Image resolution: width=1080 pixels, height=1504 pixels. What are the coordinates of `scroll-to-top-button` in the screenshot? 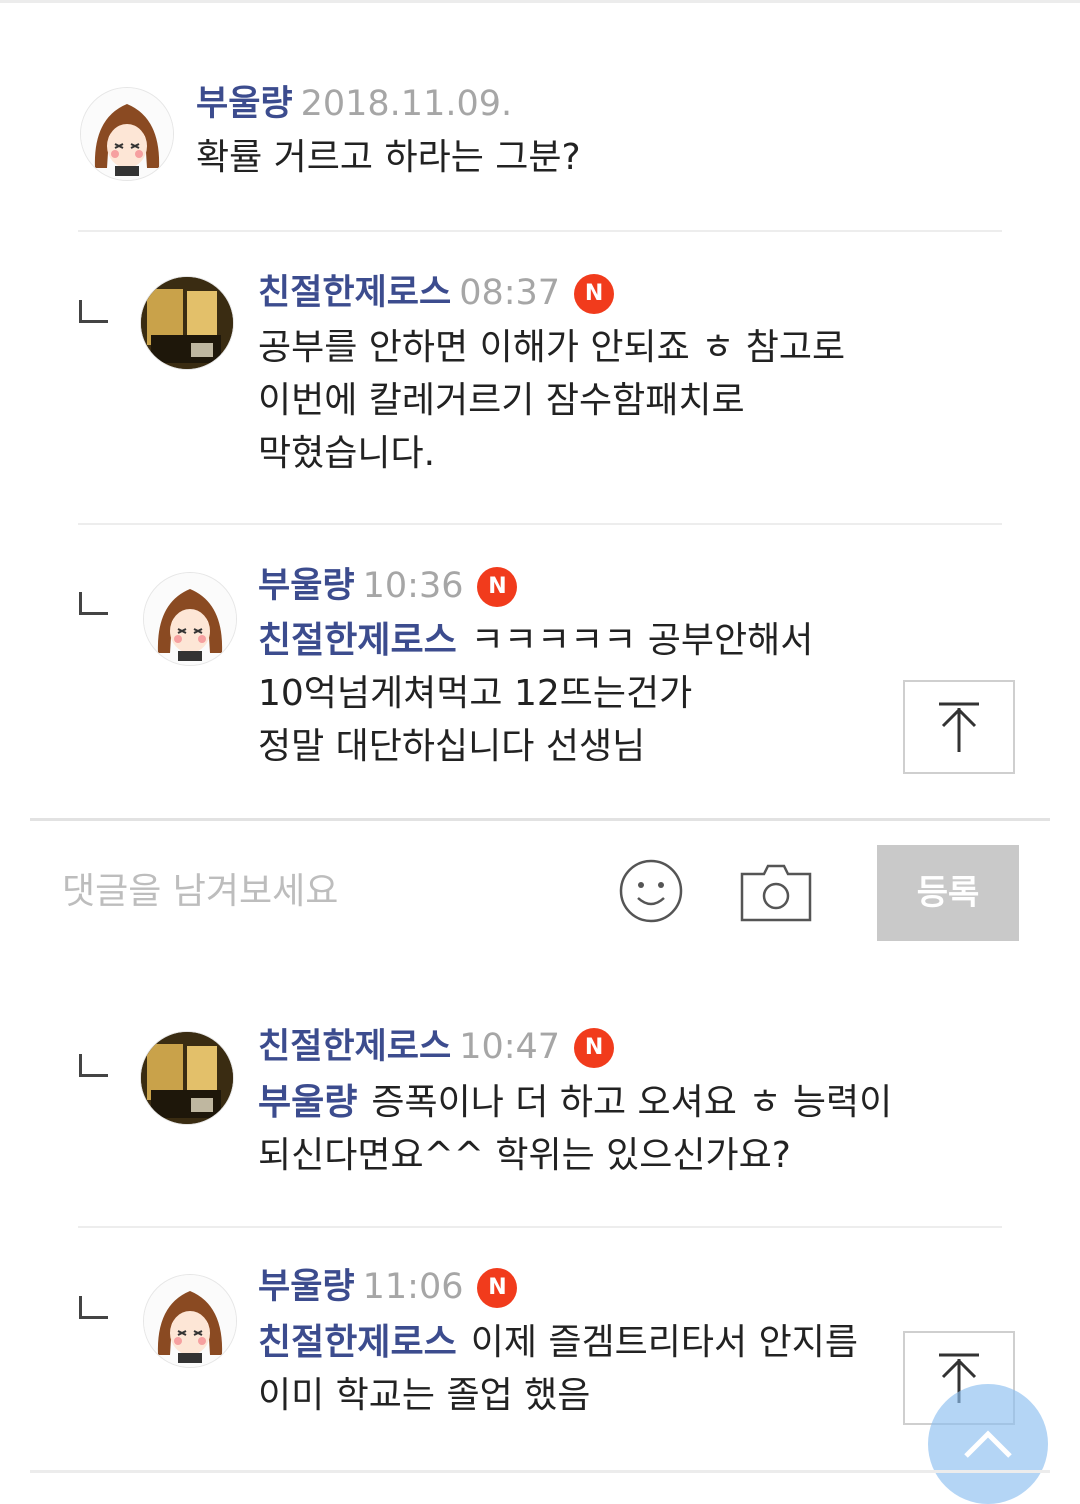 It's located at (959, 727).